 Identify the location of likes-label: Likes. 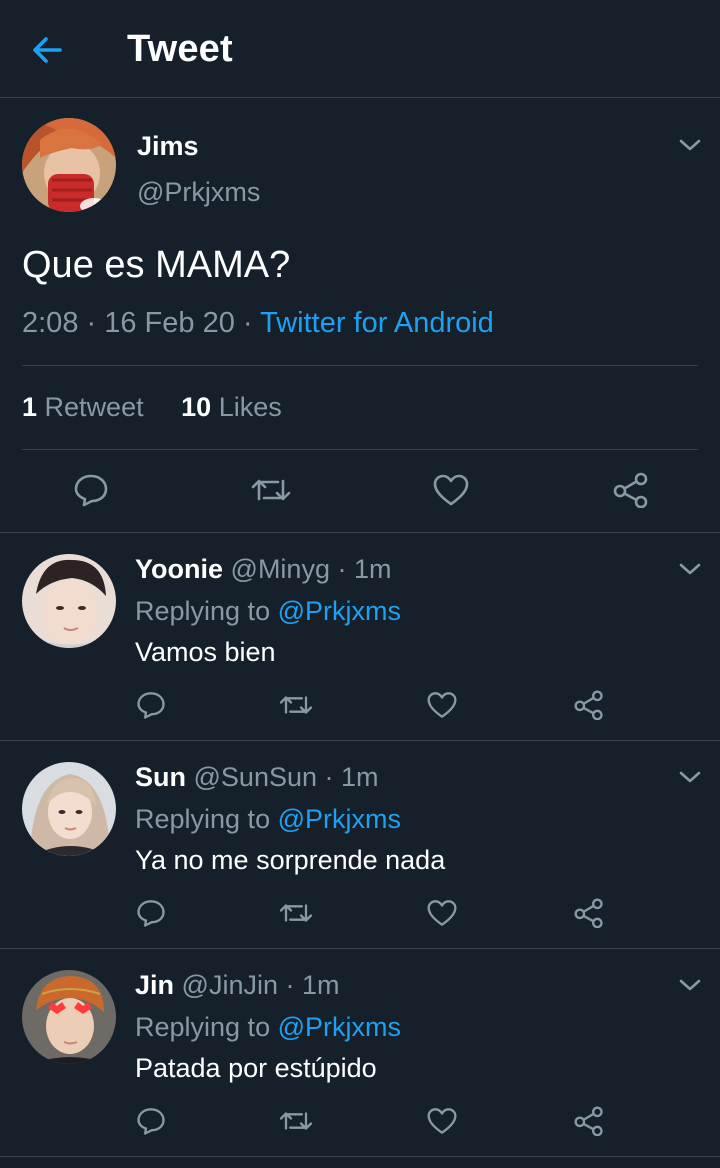
(250, 407).